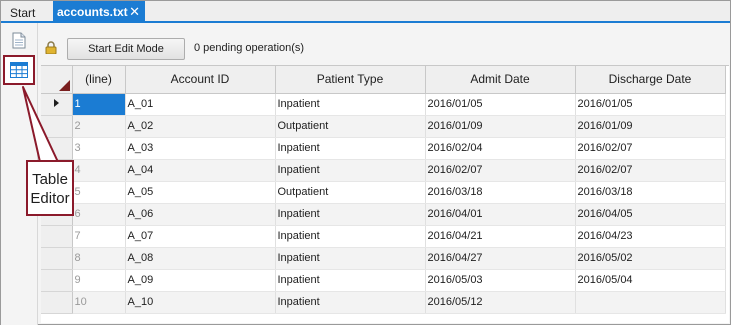  What do you see at coordinates (200, 148) in the screenshot?
I see `account-id-cell: A_03` at bounding box center [200, 148].